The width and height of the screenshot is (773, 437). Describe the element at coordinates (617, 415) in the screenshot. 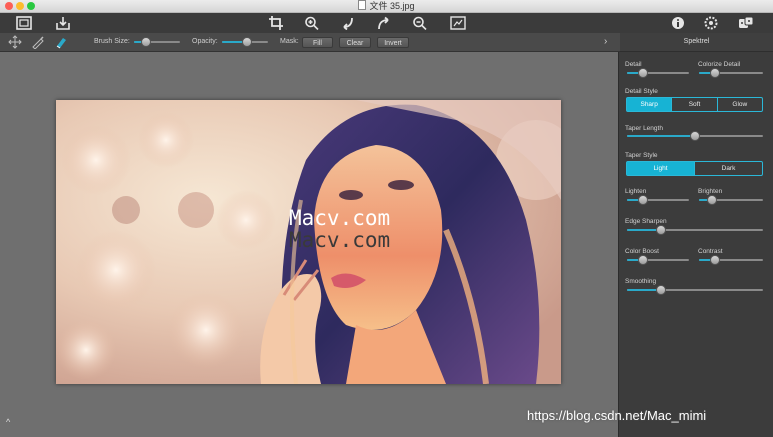

I see `csdn-credit-watermark: https://blog.csdn.net/Mac_mimi` at that location.